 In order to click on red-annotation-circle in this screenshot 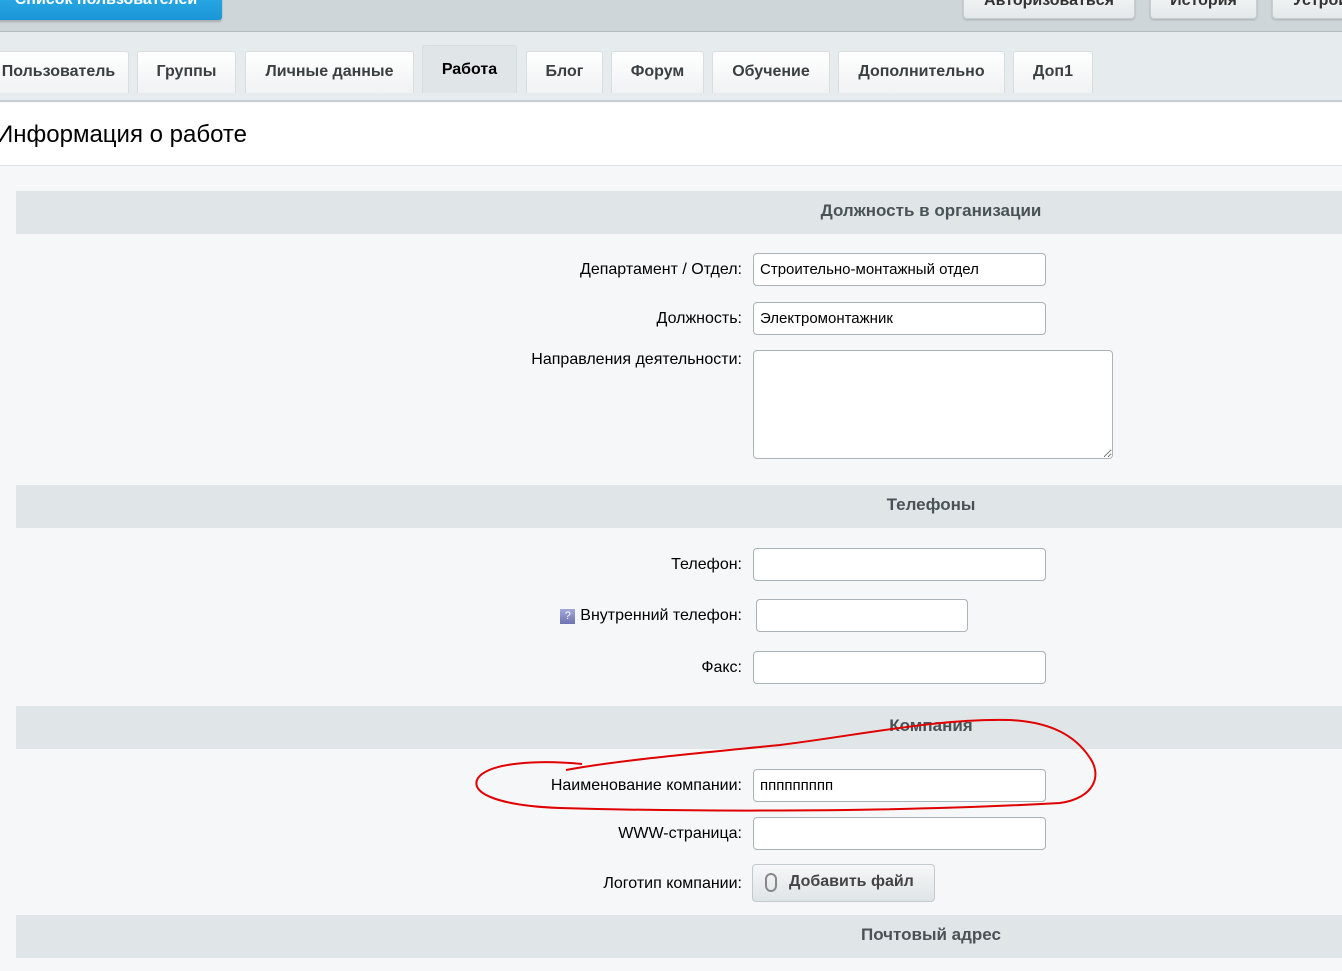, I will do `click(786, 765)`.